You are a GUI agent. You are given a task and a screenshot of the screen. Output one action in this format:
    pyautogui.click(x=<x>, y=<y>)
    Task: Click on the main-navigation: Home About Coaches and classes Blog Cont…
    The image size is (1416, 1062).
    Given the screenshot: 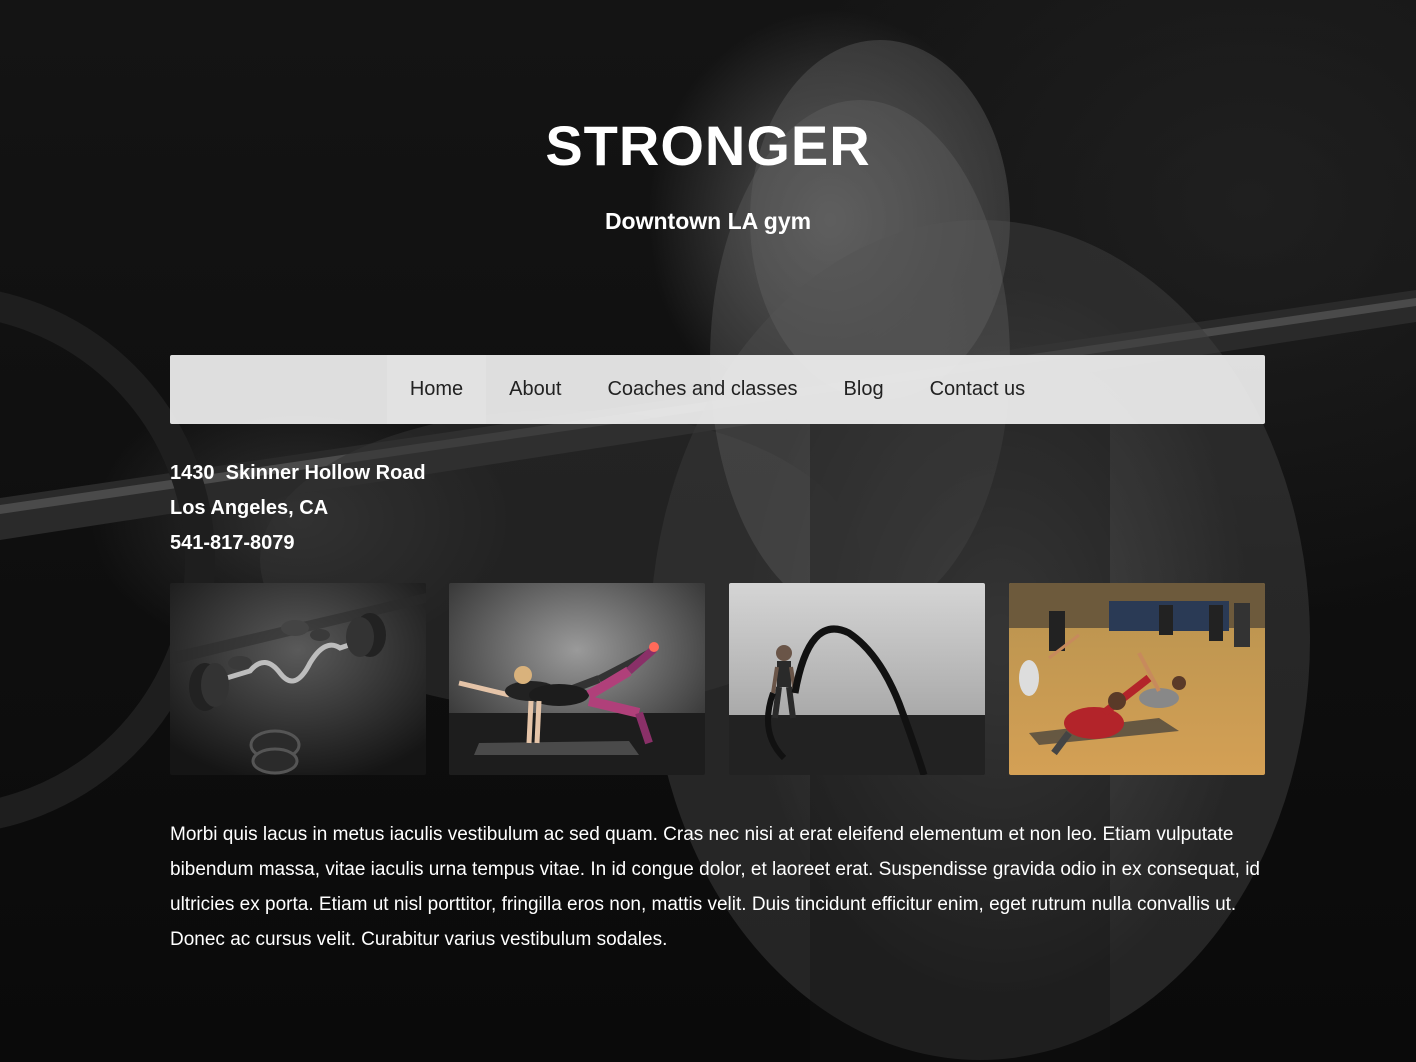 What is the action you would take?
    pyautogui.click(x=717, y=389)
    